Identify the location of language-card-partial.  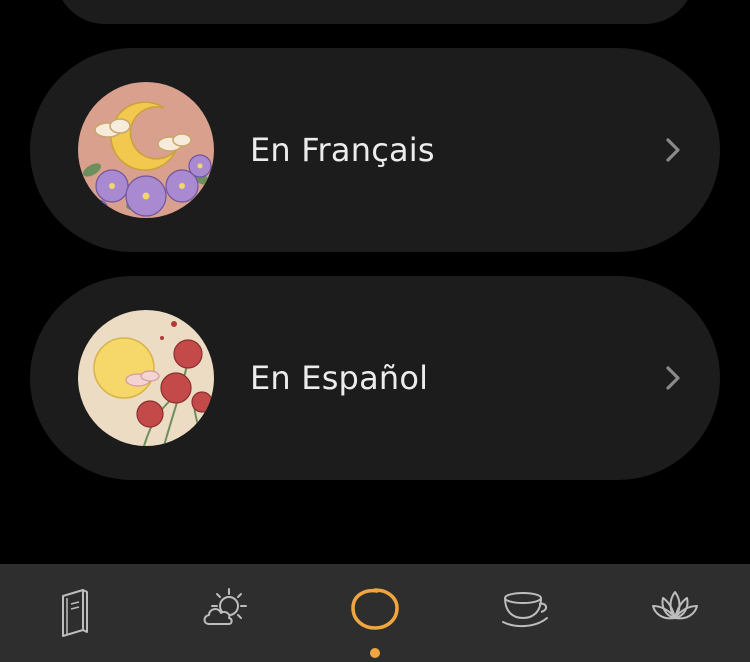
(375, 12).